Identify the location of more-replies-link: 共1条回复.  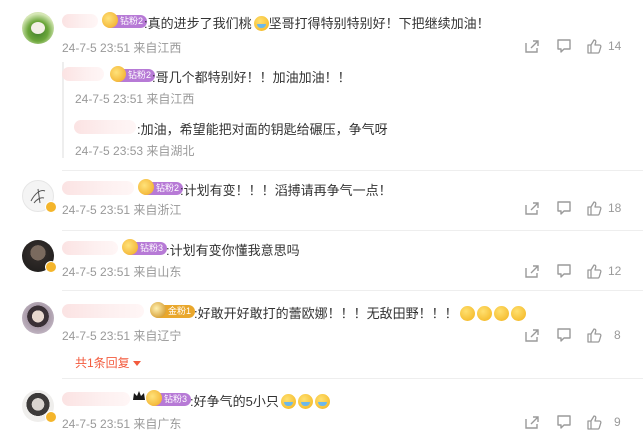
(108, 362).